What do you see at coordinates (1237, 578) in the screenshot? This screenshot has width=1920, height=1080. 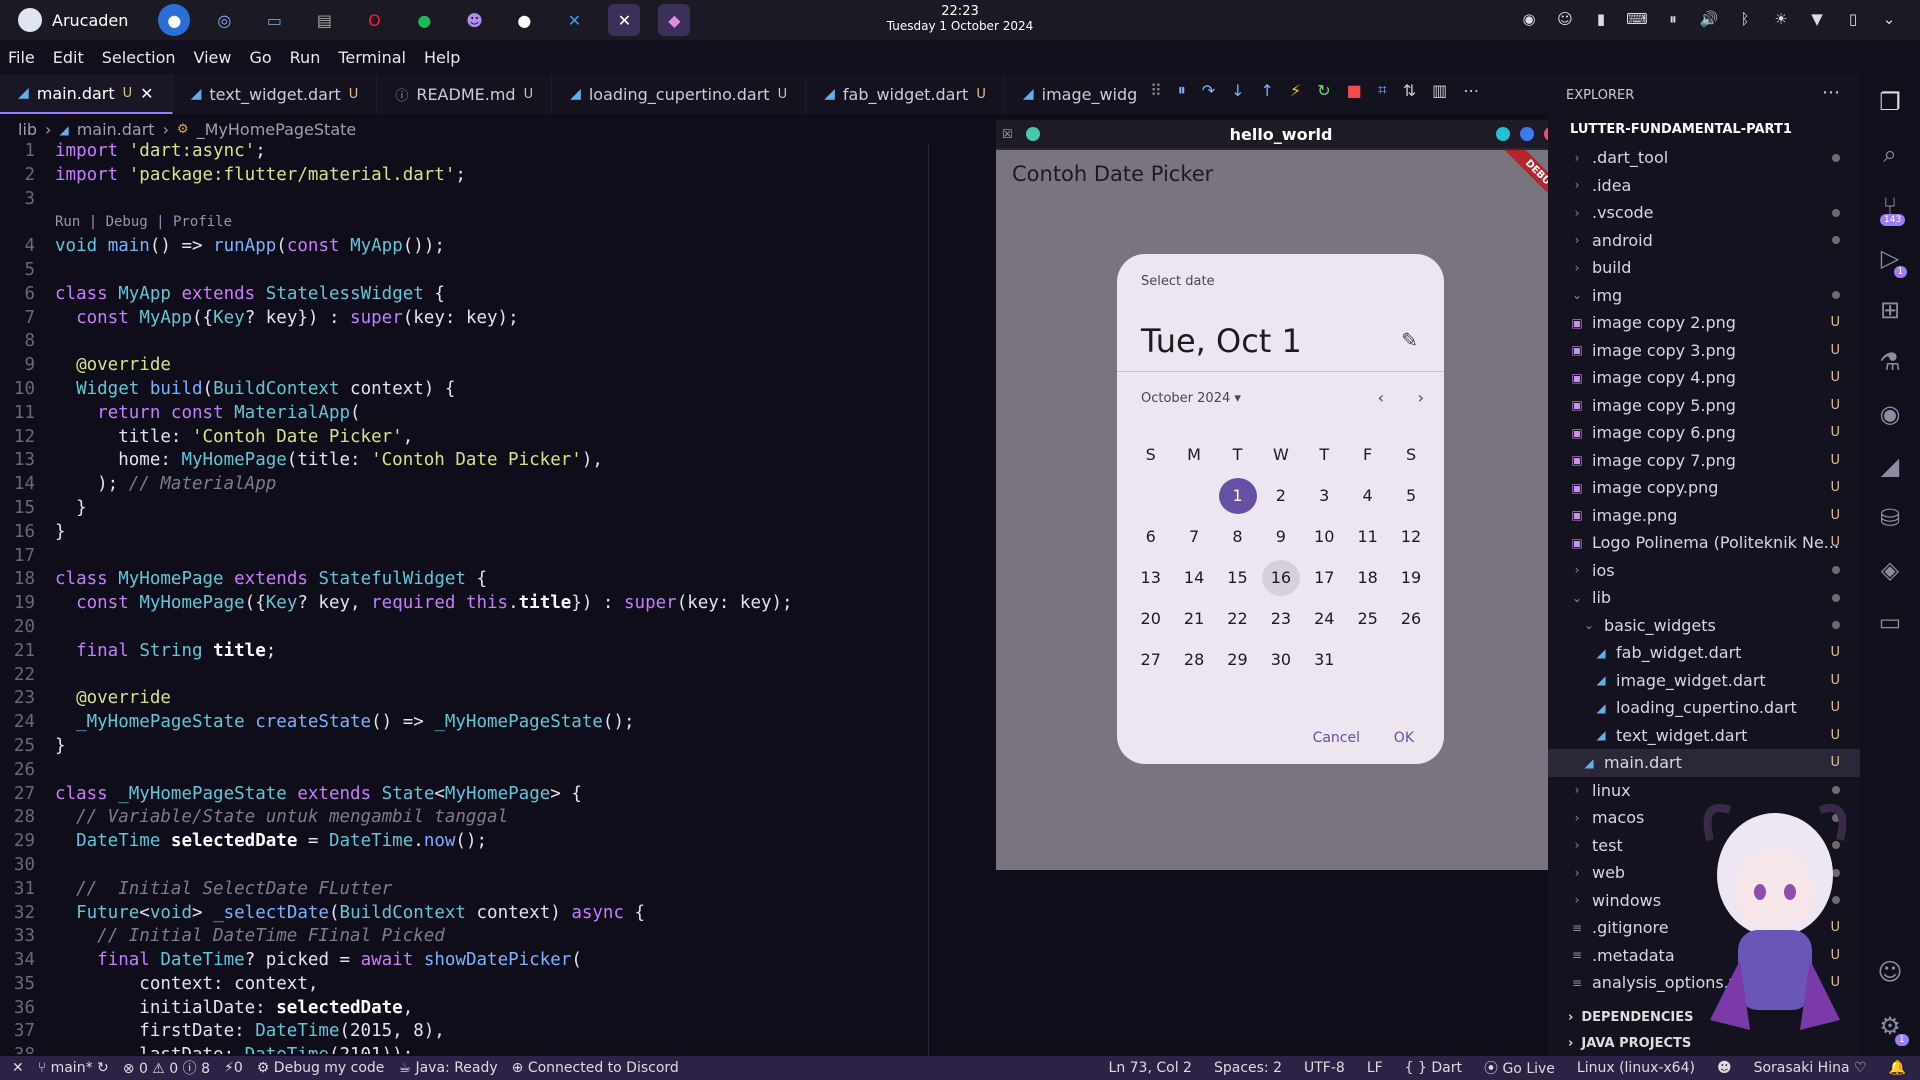 I see `calendar-day: 15` at bounding box center [1237, 578].